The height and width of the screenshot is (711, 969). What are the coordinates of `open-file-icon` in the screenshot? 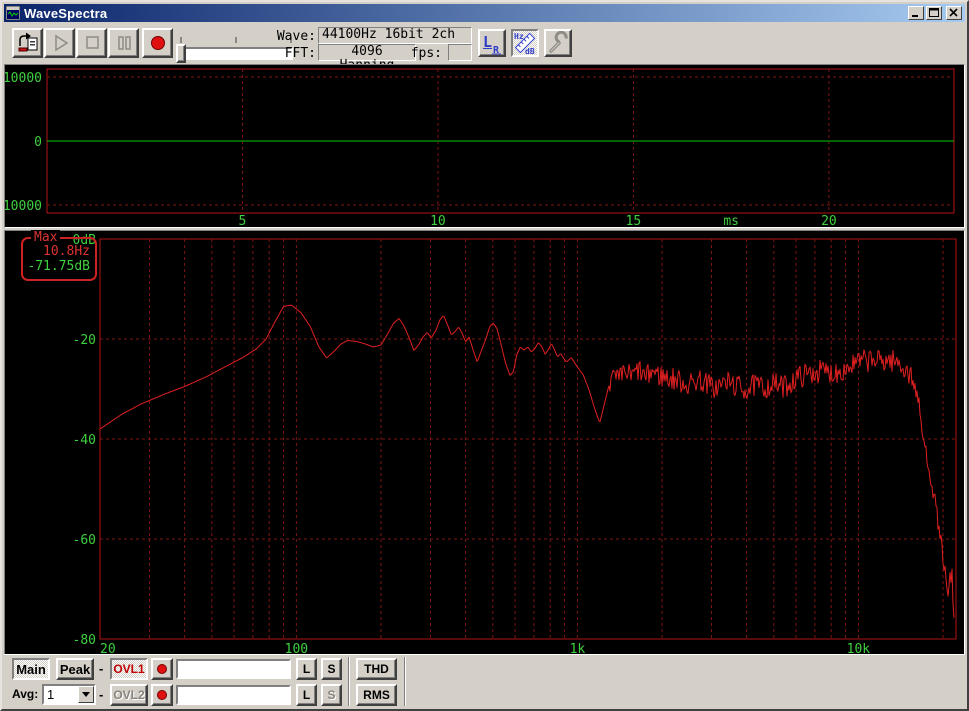 It's located at (27, 42).